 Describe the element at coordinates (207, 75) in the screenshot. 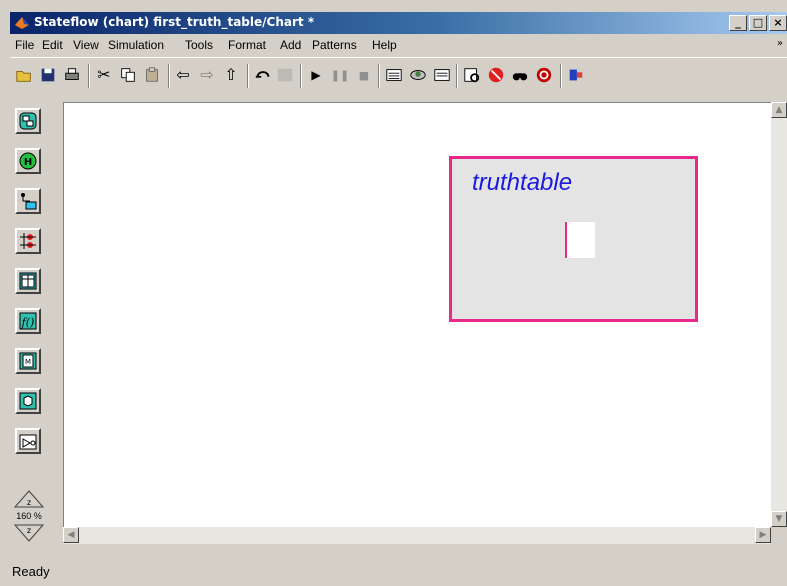

I see `forward-icon: ⇨` at that location.